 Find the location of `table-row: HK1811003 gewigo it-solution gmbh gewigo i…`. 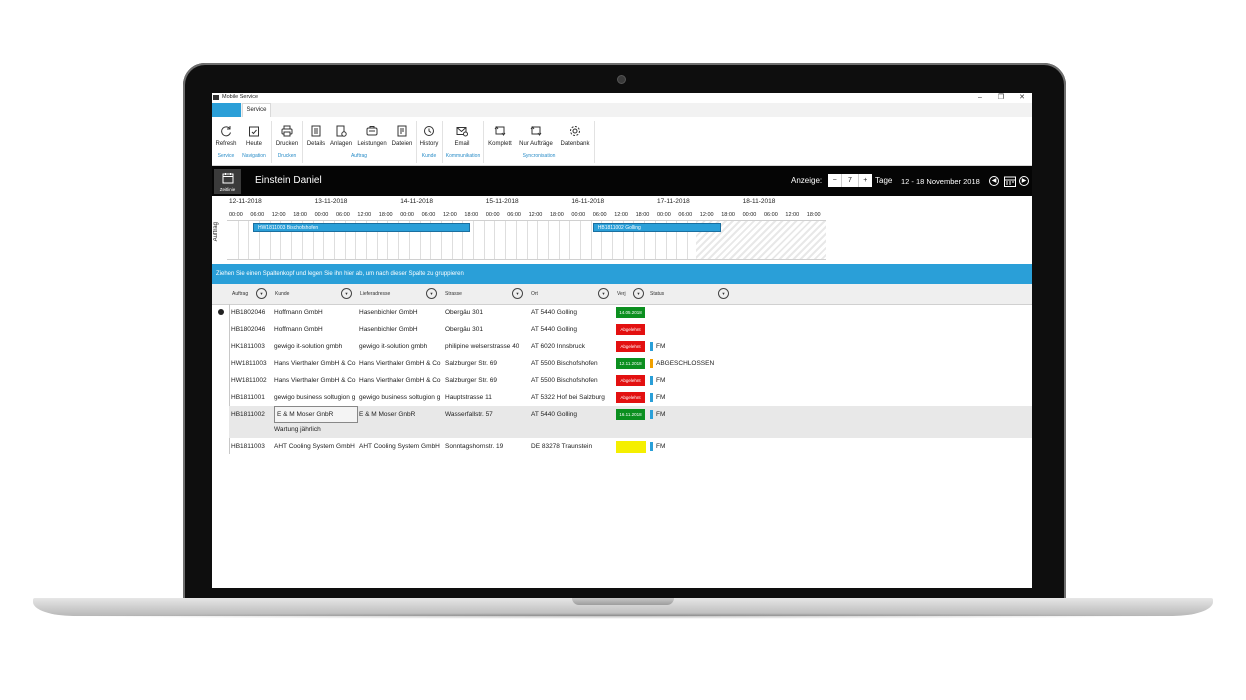

table-row: HK1811003 gewigo it-solution gmbh gewigo i… is located at coordinates (630, 346).